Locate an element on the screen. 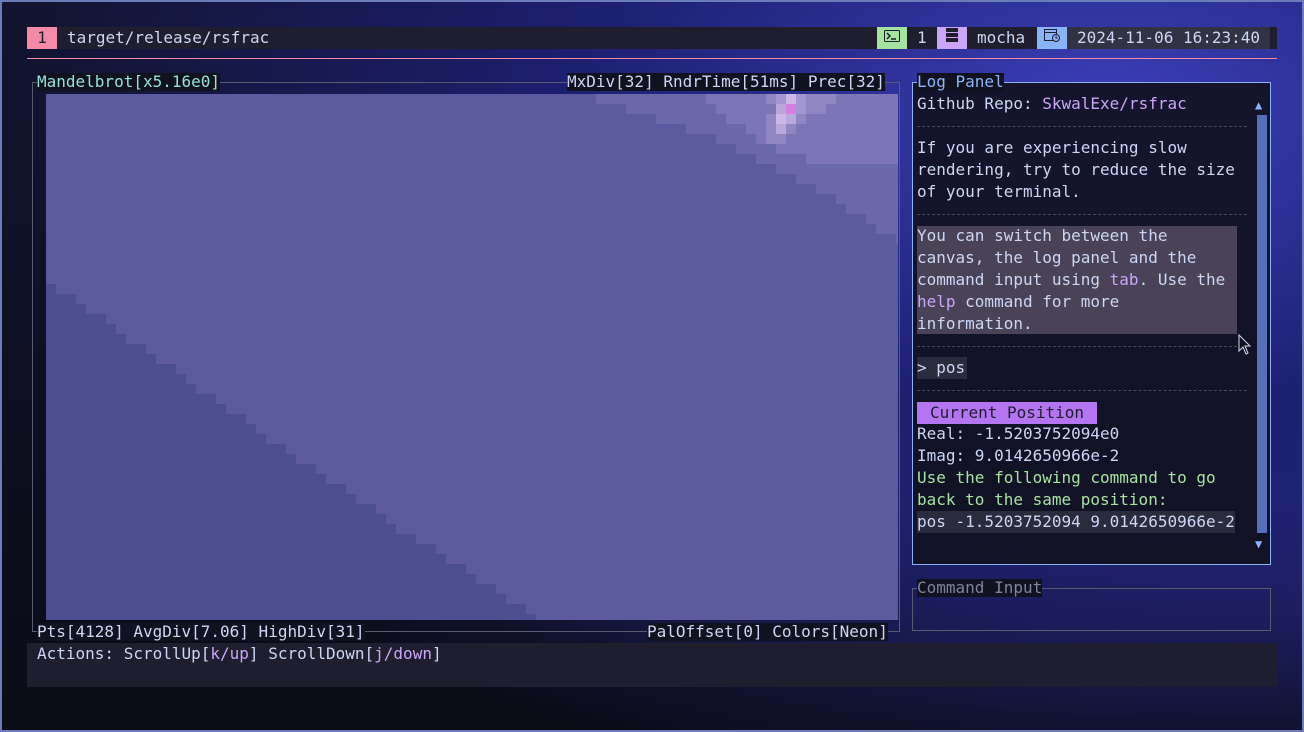 Image resolution: width=1304 pixels, height=732 pixels. datetime: 2024-11-06 16:23:40 is located at coordinates (1169, 38).